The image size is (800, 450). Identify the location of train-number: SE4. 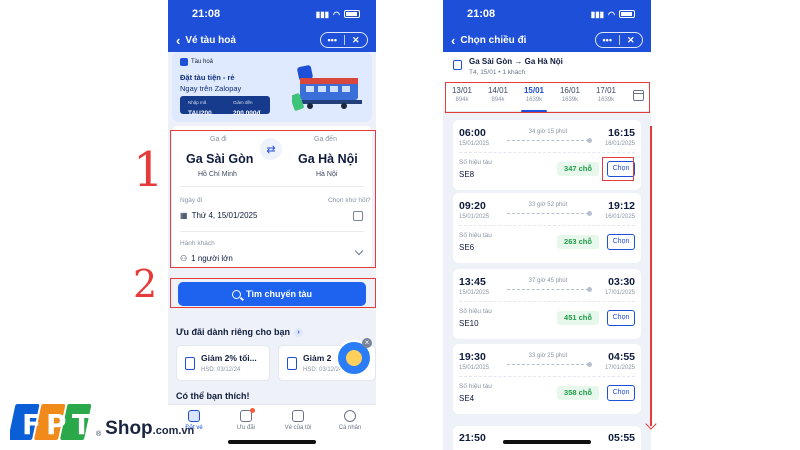
(467, 398).